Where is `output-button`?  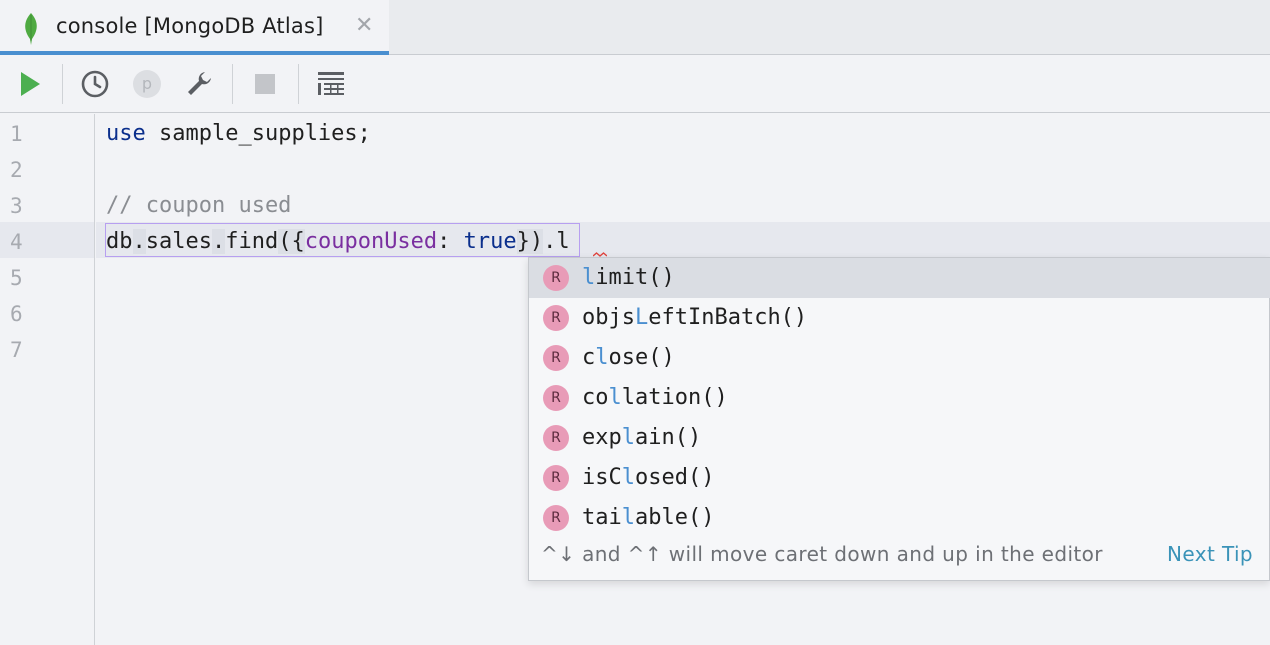 output-button is located at coordinates (331, 84).